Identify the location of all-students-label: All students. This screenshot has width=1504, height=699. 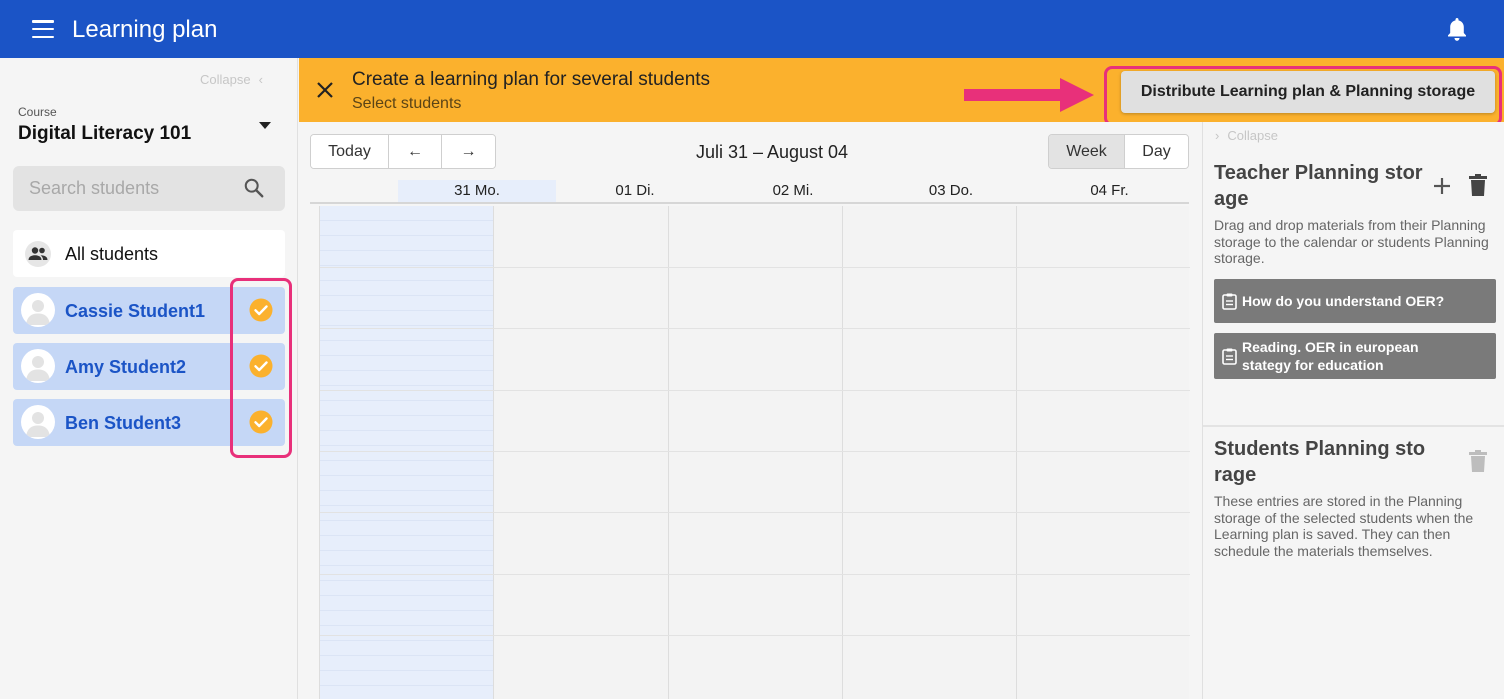
(112, 254).